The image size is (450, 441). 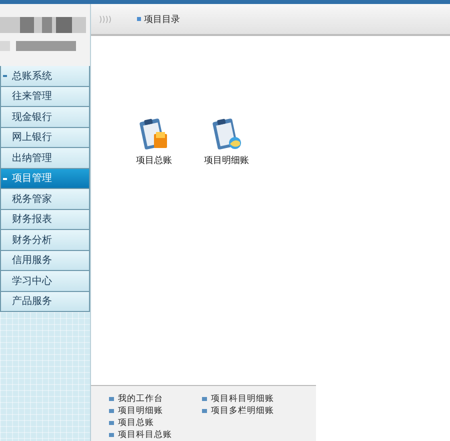 What do you see at coordinates (154, 160) in the screenshot?
I see `icon-label: 项目总账` at bounding box center [154, 160].